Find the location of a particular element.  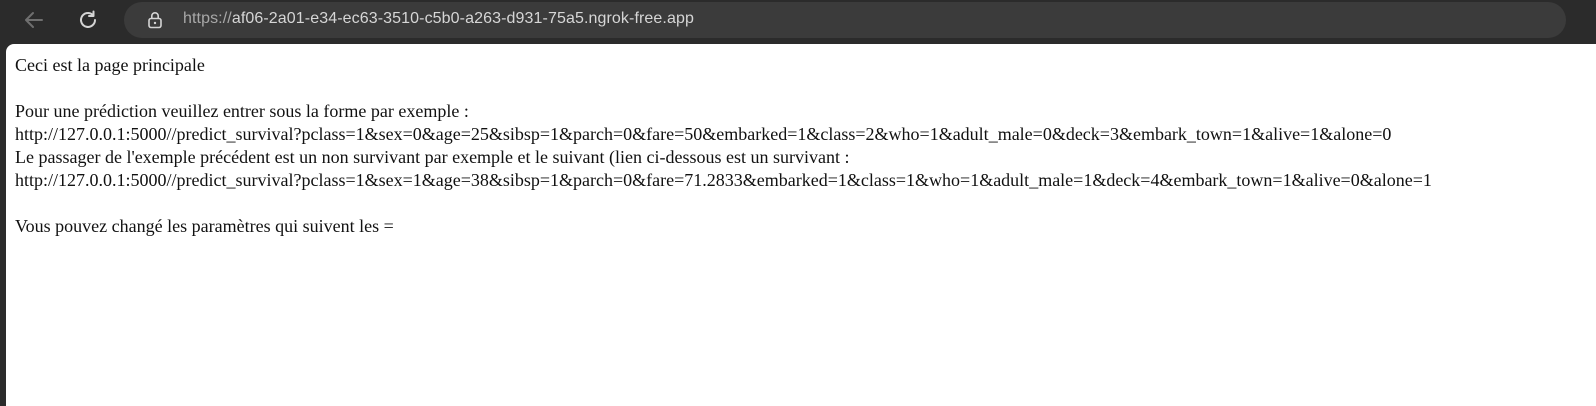

back-button is located at coordinates (34, 20).